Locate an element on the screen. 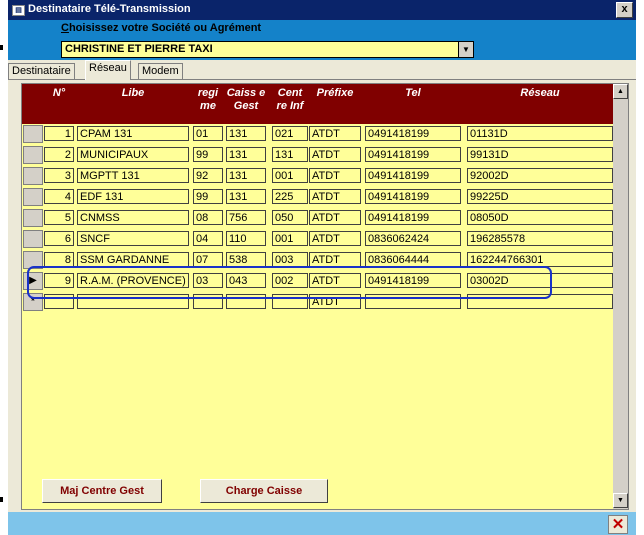 This screenshot has width=644, height=535. vertical-scrollbar: ▲ ▼ is located at coordinates (620, 296).